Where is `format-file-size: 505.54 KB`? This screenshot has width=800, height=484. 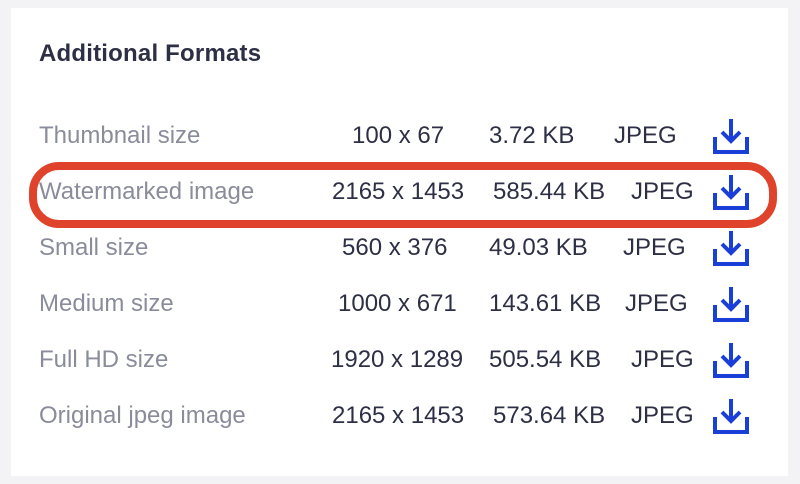 format-file-size: 505.54 KB is located at coordinates (545, 359).